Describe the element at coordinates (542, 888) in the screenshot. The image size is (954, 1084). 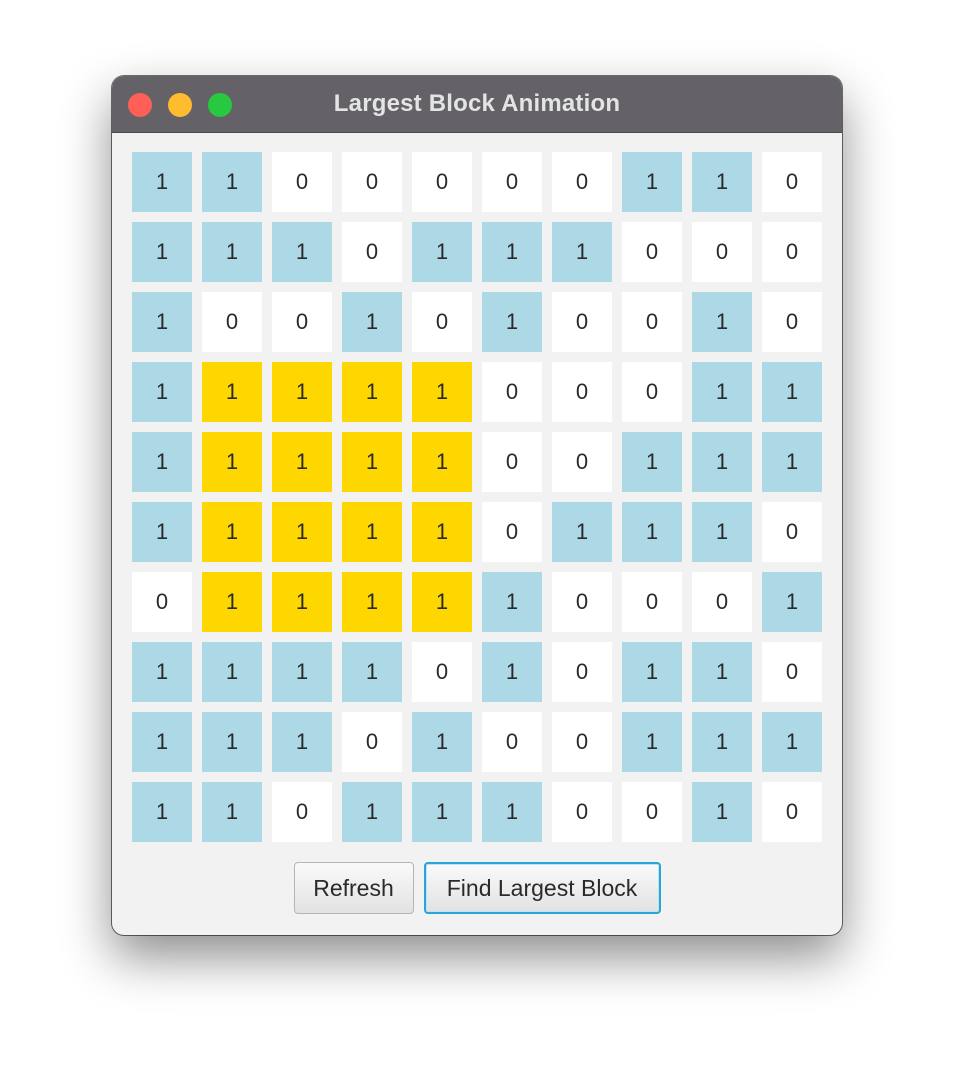
I see `find-largest-block-button: Find Largest Block` at that location.